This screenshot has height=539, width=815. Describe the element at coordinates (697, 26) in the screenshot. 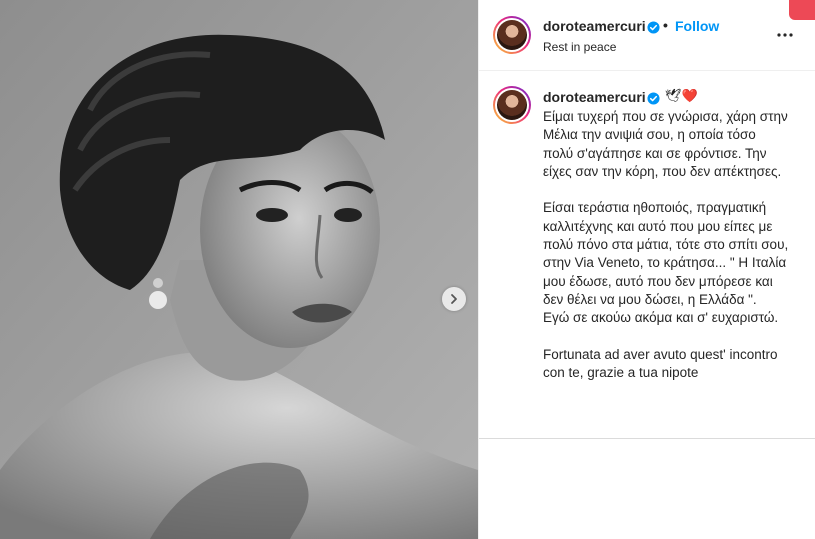

I see `follow-button: Follow` at that location.